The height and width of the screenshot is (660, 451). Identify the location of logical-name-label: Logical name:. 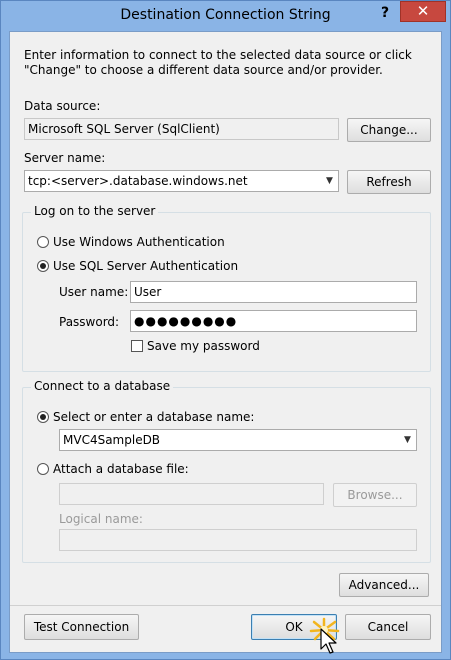
(101, 519).